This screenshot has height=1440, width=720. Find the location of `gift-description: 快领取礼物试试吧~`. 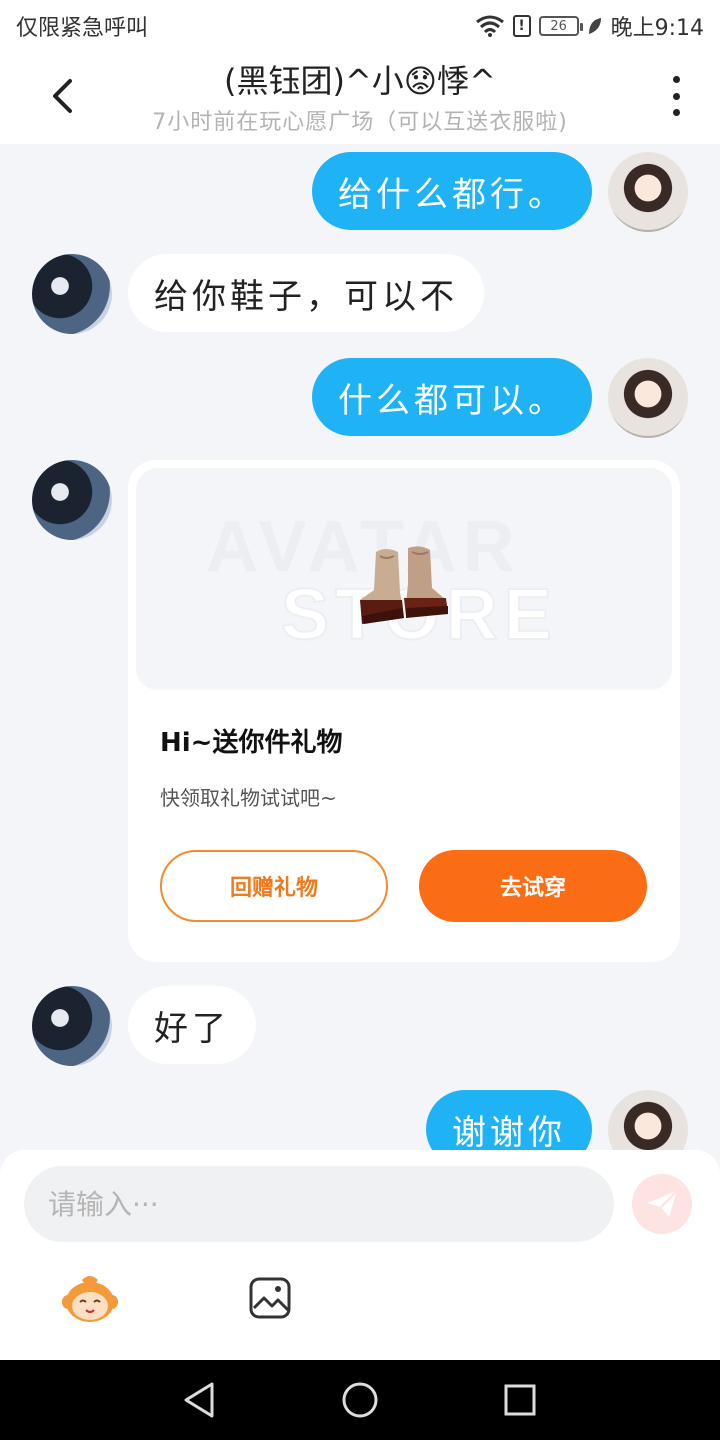

gift-description: 快领取礼物试试吧~ is located at coordinates (248, 798).